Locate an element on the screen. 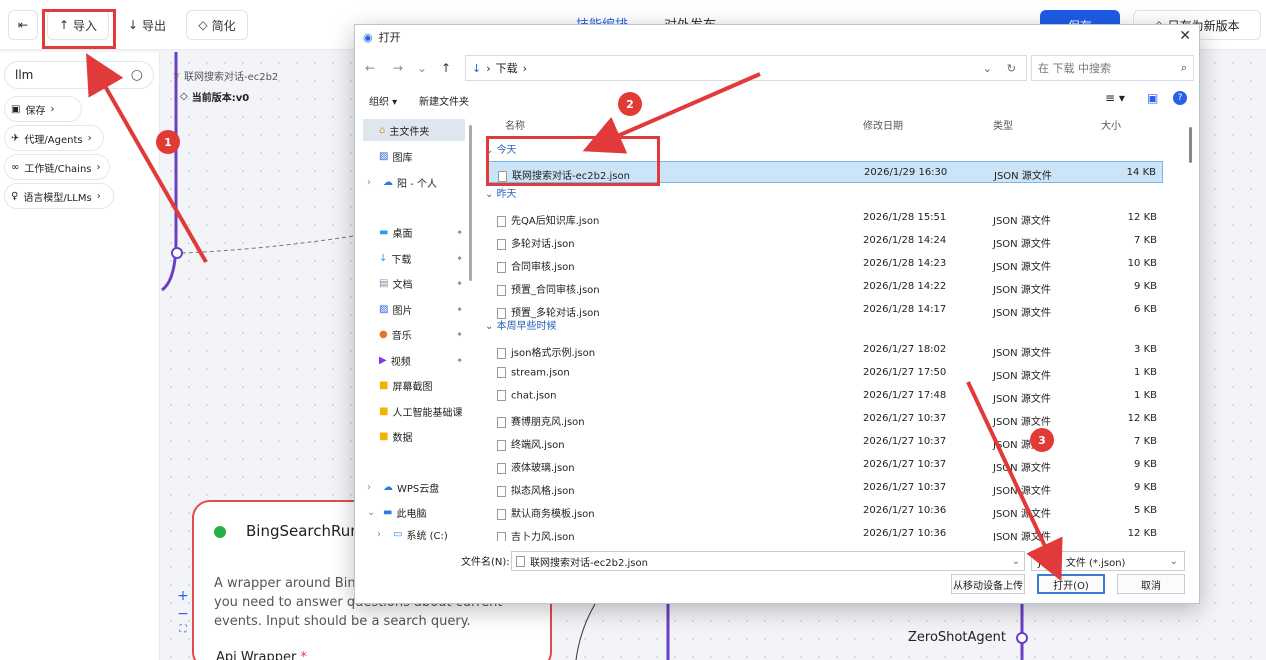  scroll-thumb is located at coordinates (1190, 145).